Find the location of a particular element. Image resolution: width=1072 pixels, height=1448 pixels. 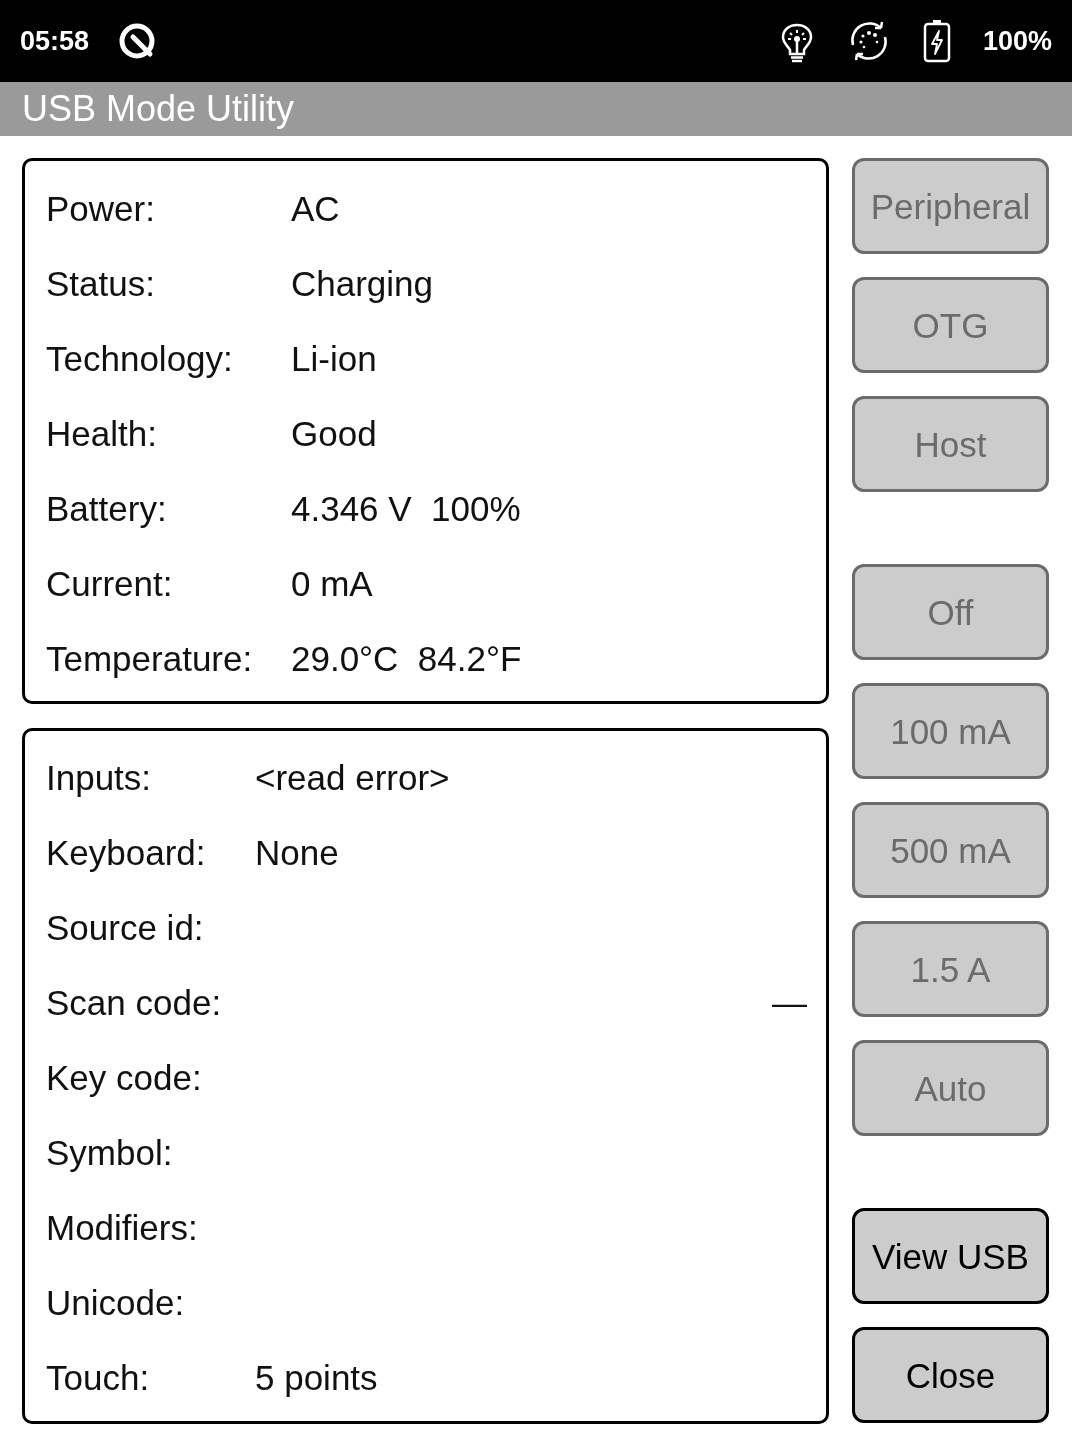

field-label: Key code: is located at coordinates (124, 1077).